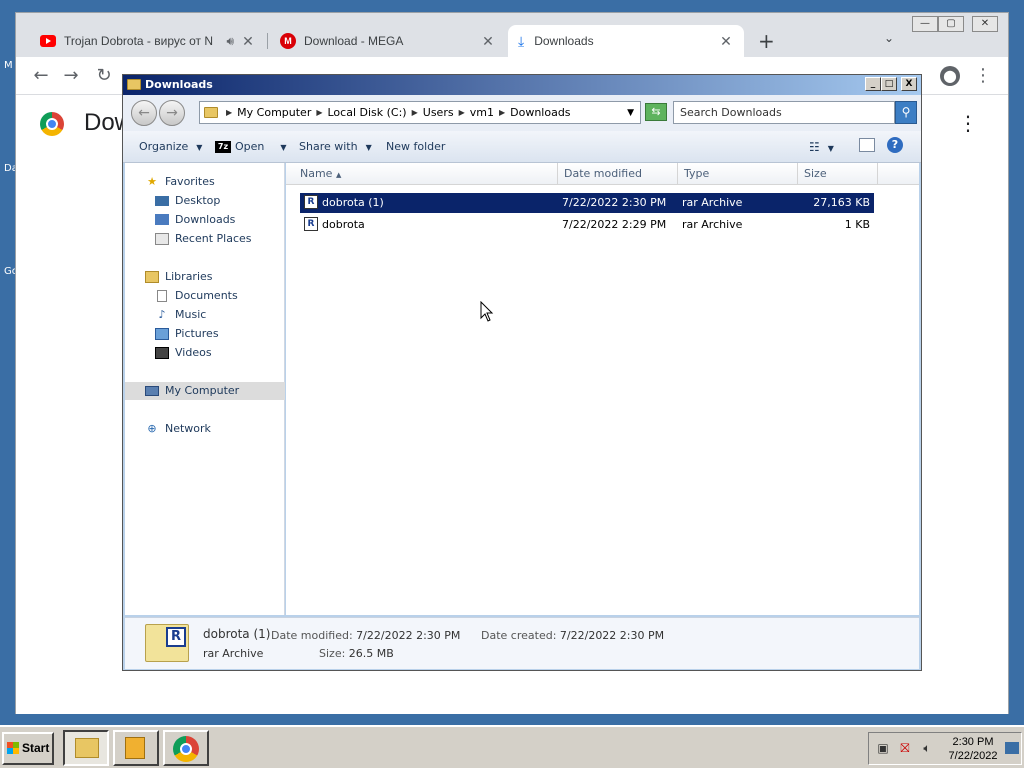  What do you see at coordinates (873, 84) in the screenshot?
I see `minimize-button: _` at bounding box center [873, 84].